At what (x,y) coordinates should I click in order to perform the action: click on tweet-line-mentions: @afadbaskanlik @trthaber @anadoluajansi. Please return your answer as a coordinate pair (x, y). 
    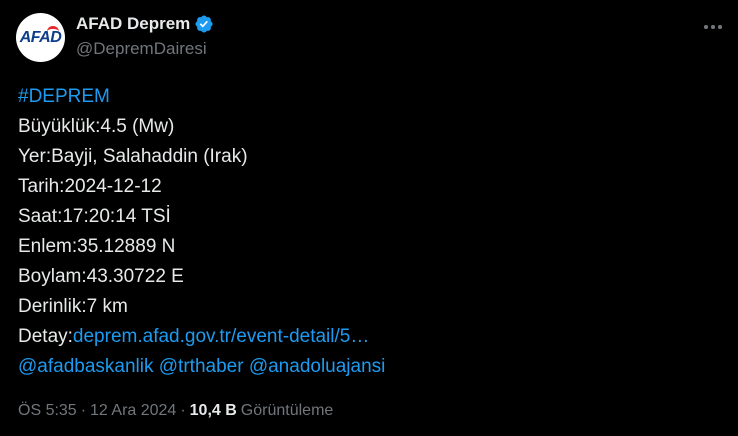
    Looking at the image, I should click on (201, 367).